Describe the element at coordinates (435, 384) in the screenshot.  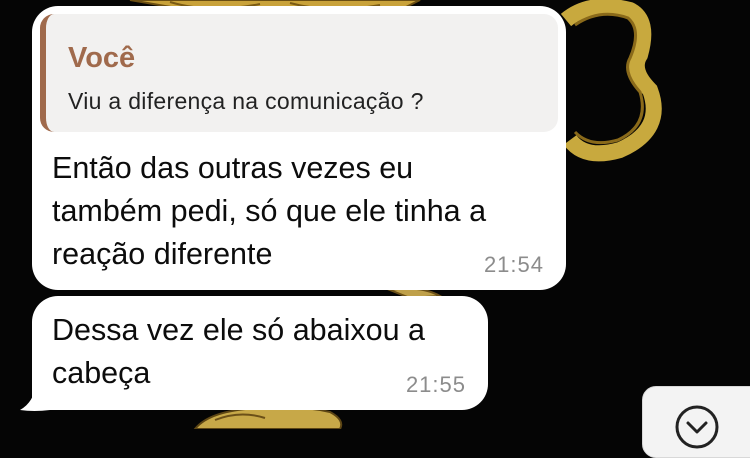
I see `message-timestamp: 21:55` at that location.